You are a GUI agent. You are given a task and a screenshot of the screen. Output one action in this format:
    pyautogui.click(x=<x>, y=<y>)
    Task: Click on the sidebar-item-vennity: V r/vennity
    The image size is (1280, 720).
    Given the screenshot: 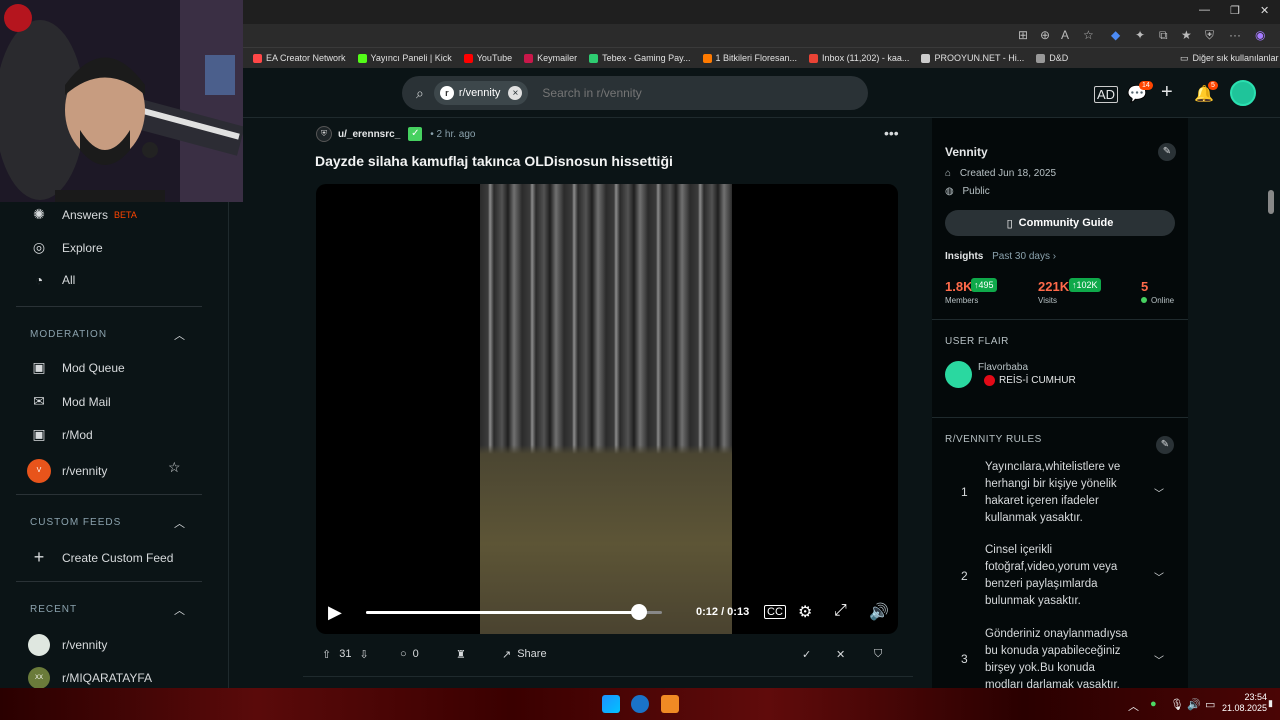 What is the action you would take?
    pyautogui.click(x=67, y=471)
    